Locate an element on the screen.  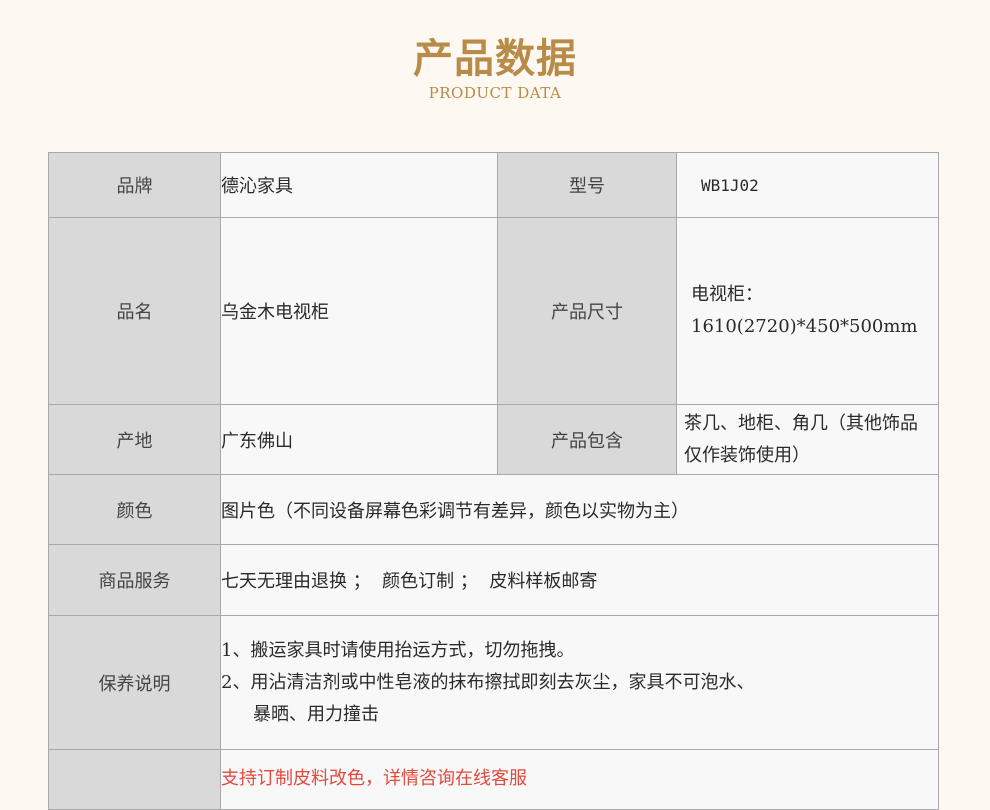
table-row: 产地 广东佛山 产品包含 茶几、地柜、角几（其他饰品 仅作装饰使用） is located at coordinates (493, 439).